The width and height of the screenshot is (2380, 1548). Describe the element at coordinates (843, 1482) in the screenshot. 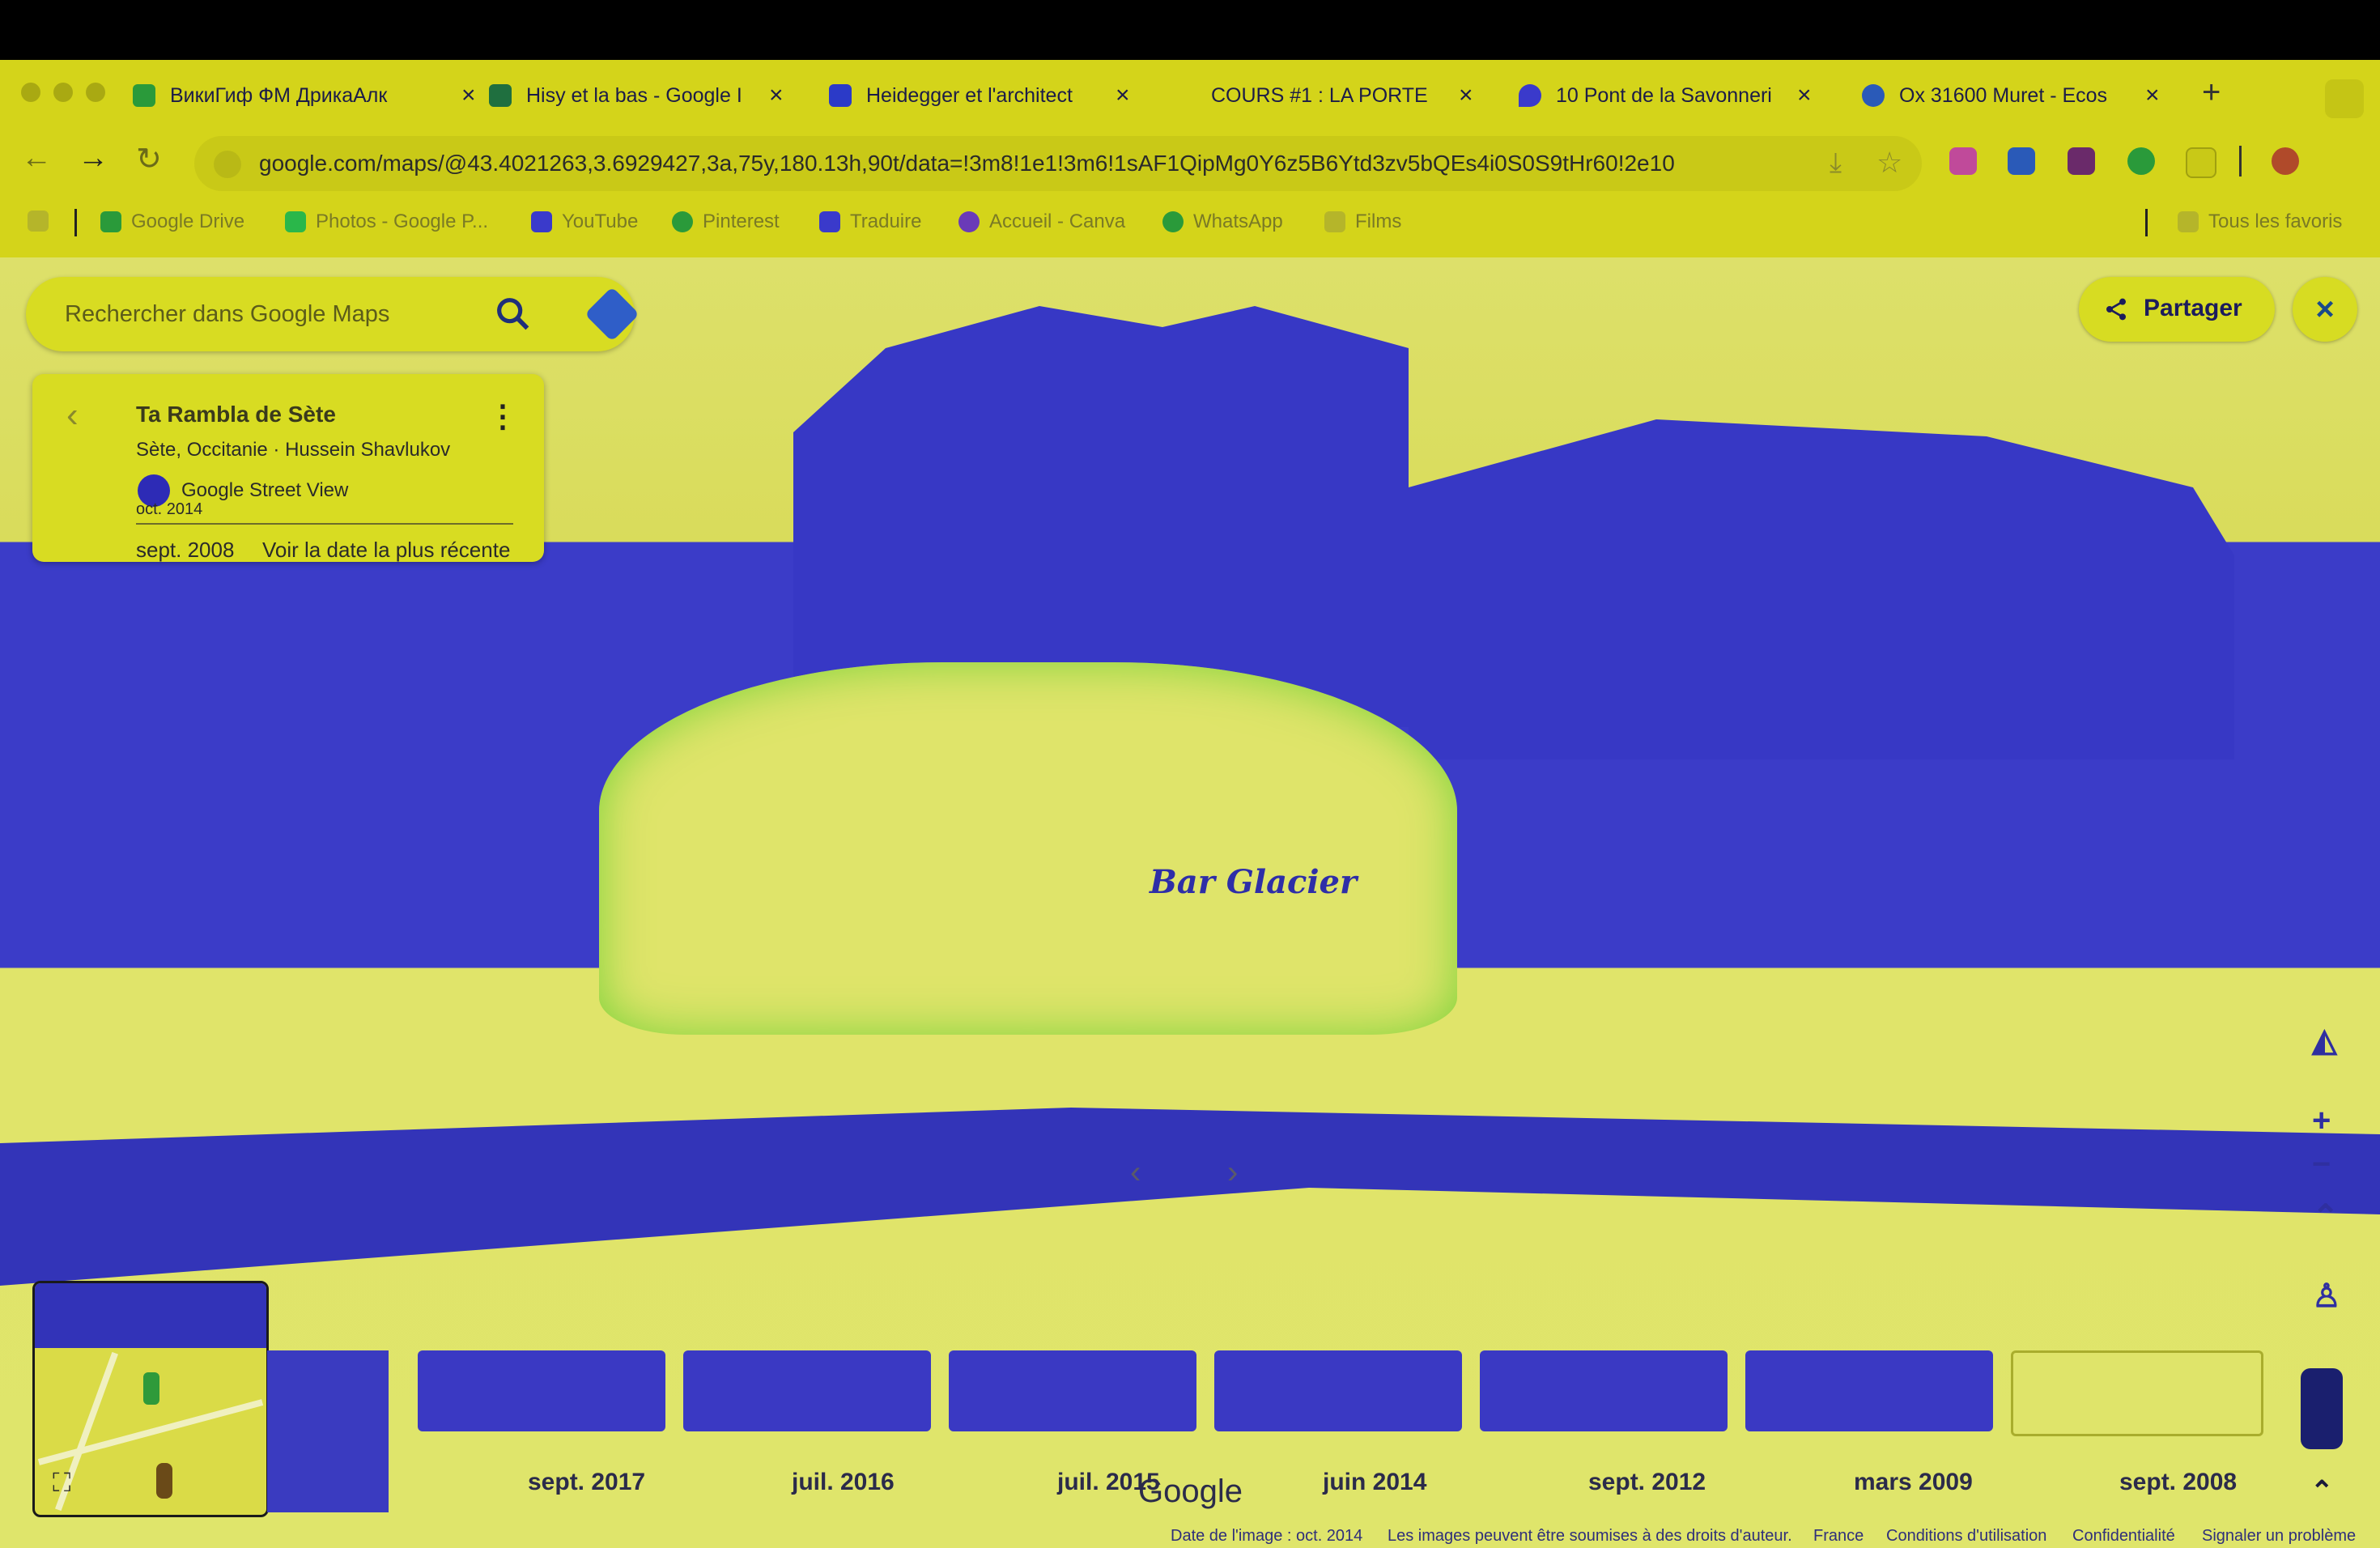

I see `timeline-date: juil. 2016` at that location.